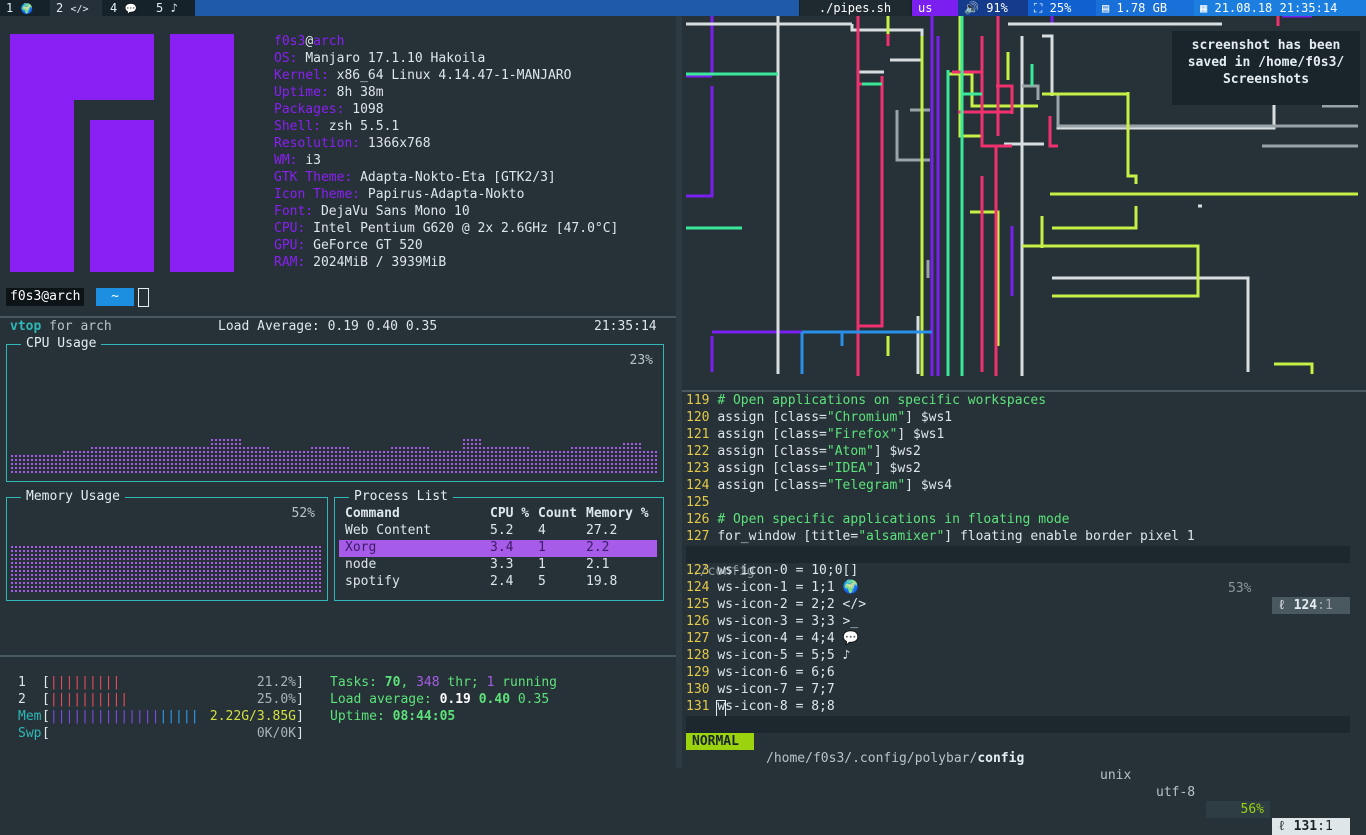 This screenshot has height=835, width=1366. What do you see at coordinates (641, 360) in the screenshot?
I see `cpu-usage-percent: 23%` at bounding box center [641, 360].